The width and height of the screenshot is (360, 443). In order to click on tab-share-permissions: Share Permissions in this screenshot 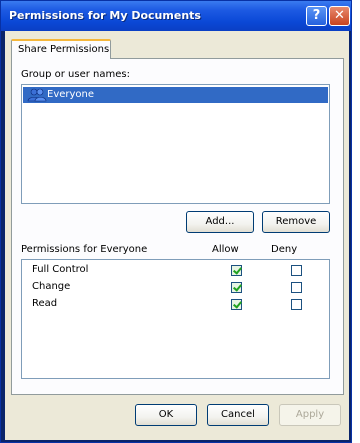, I will do `click(61, 49)`.